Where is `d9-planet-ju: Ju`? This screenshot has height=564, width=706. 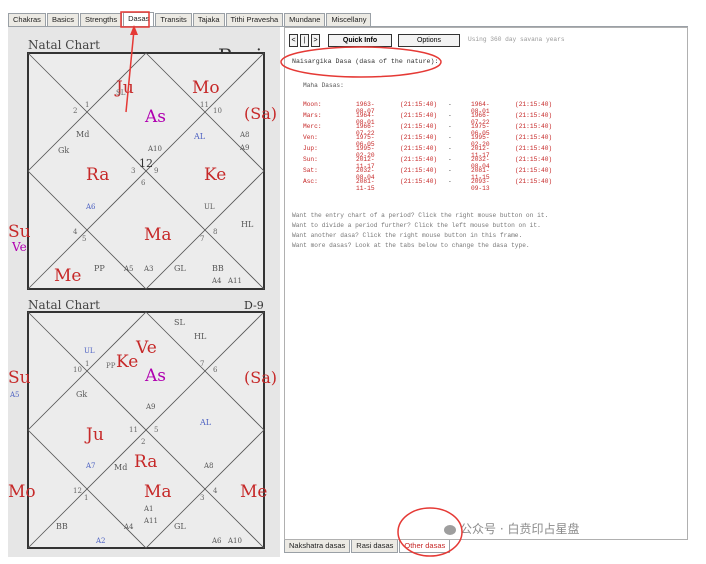 d9-planet-ju: Ju is located at coordinates (94, 435).